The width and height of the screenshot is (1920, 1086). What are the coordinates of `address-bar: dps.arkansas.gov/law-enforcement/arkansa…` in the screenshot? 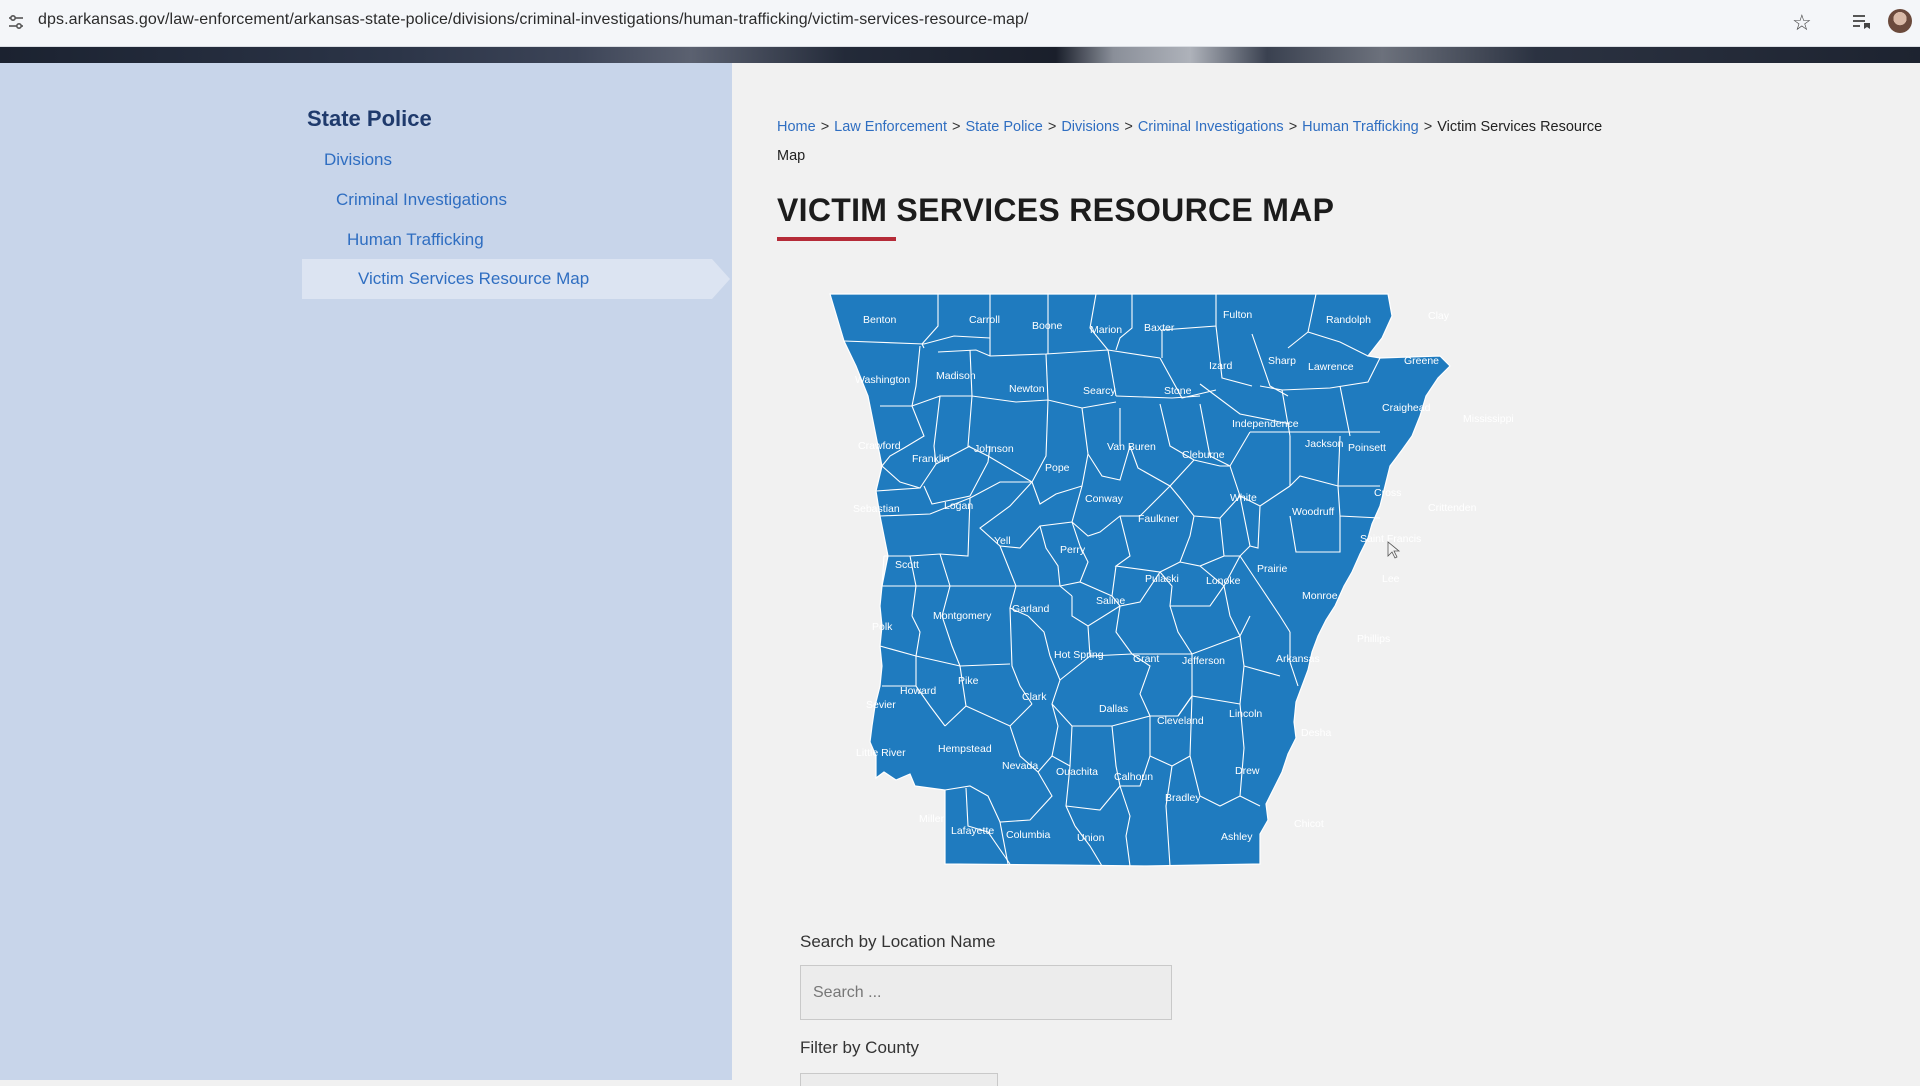 It's located at (533, 20).